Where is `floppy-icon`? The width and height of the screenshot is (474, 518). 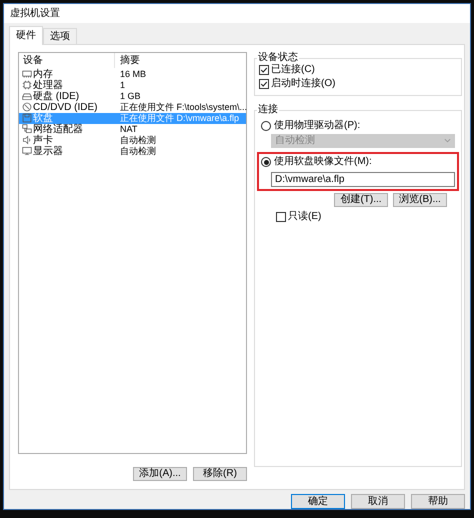
floppy-icon is located at coordinates (27, 118).